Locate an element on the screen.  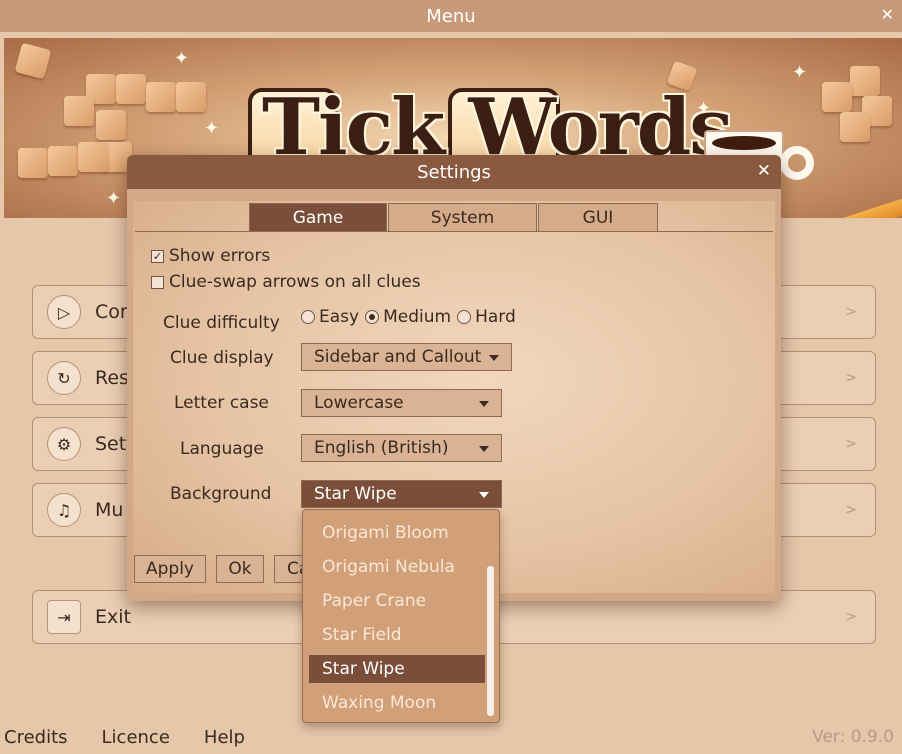
clue-display-value: Sidebar and Callout is located at coordinates (398, 357).